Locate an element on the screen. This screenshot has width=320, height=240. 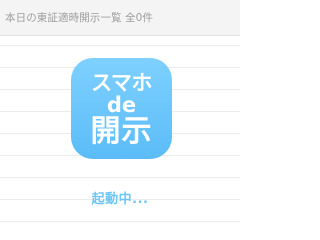
logo-line-2: de is located at coordinates (121, 104).